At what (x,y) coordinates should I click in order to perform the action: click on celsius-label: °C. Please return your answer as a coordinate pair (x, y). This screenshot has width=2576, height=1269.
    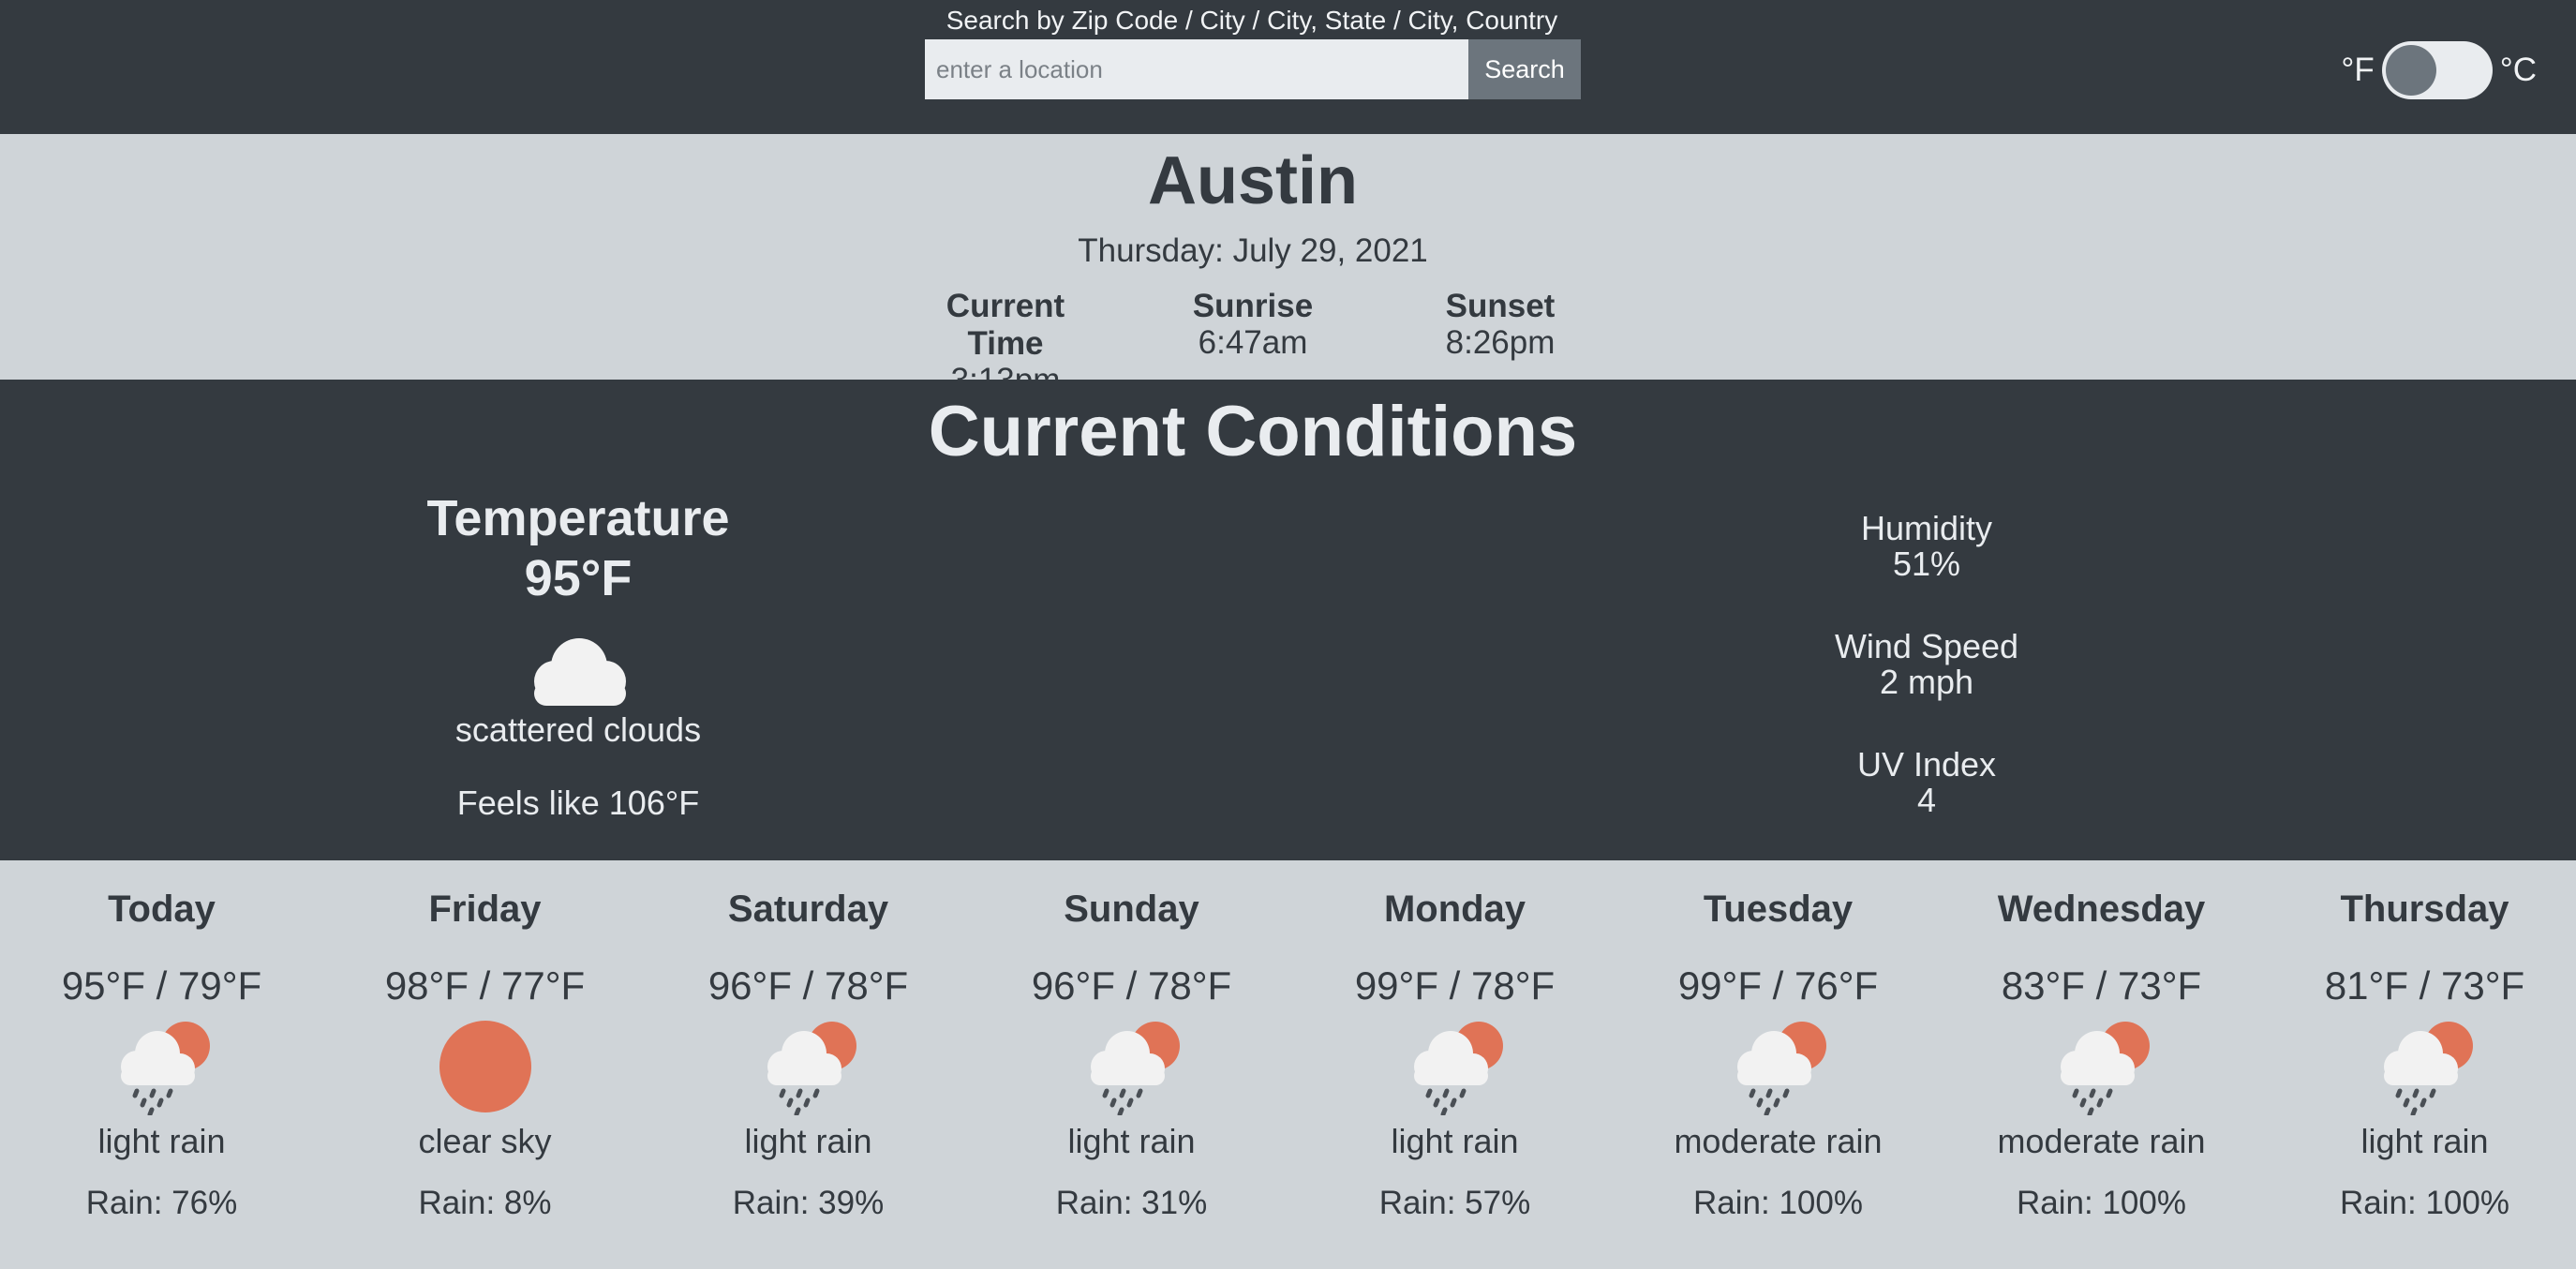
    Looking at the image, I should click on (2518, 70).